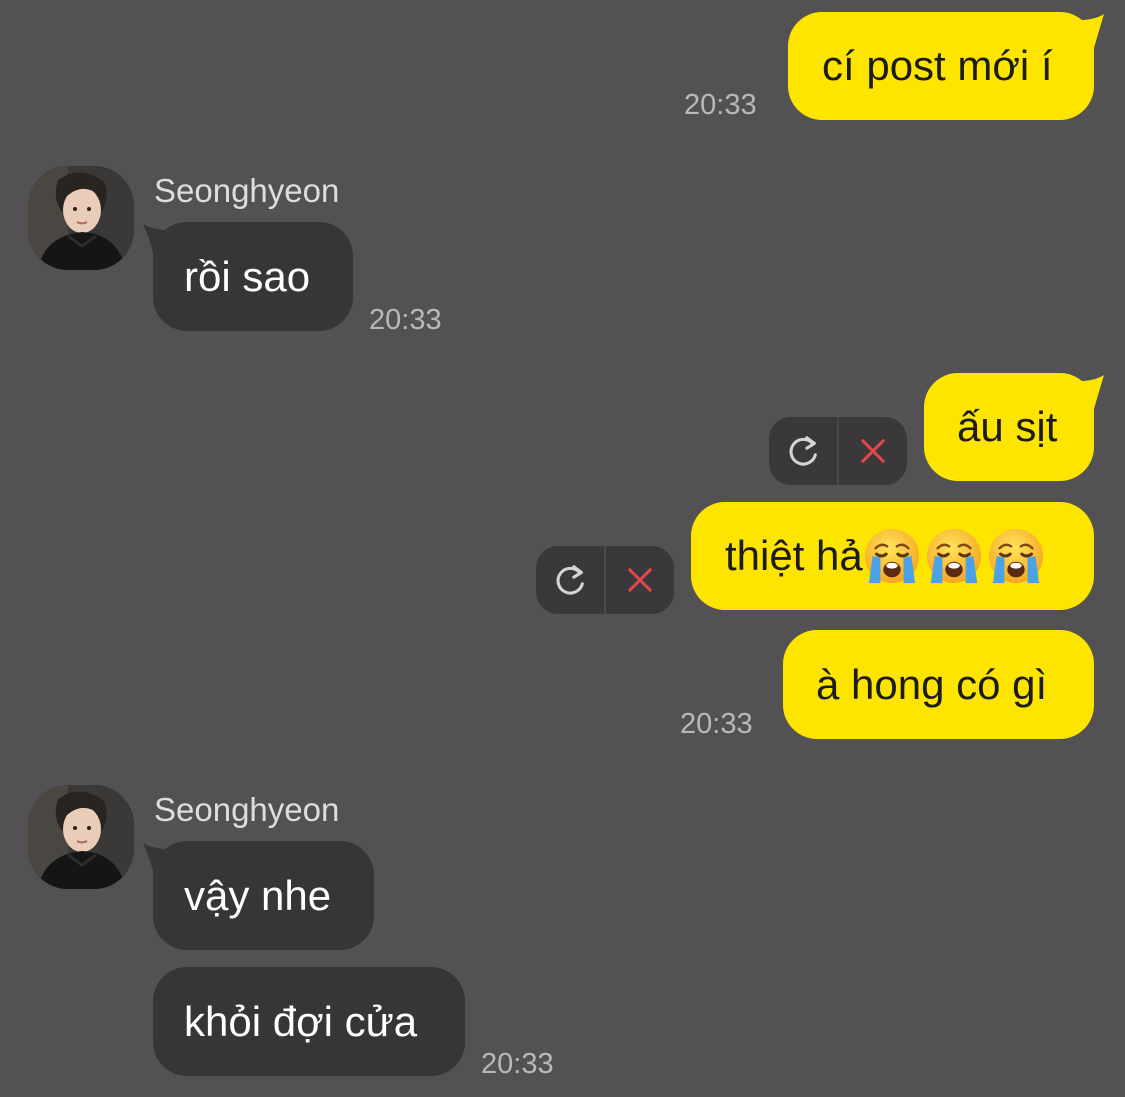  I want to click on sent-bubble: à hong có gì, so click(938, 684).